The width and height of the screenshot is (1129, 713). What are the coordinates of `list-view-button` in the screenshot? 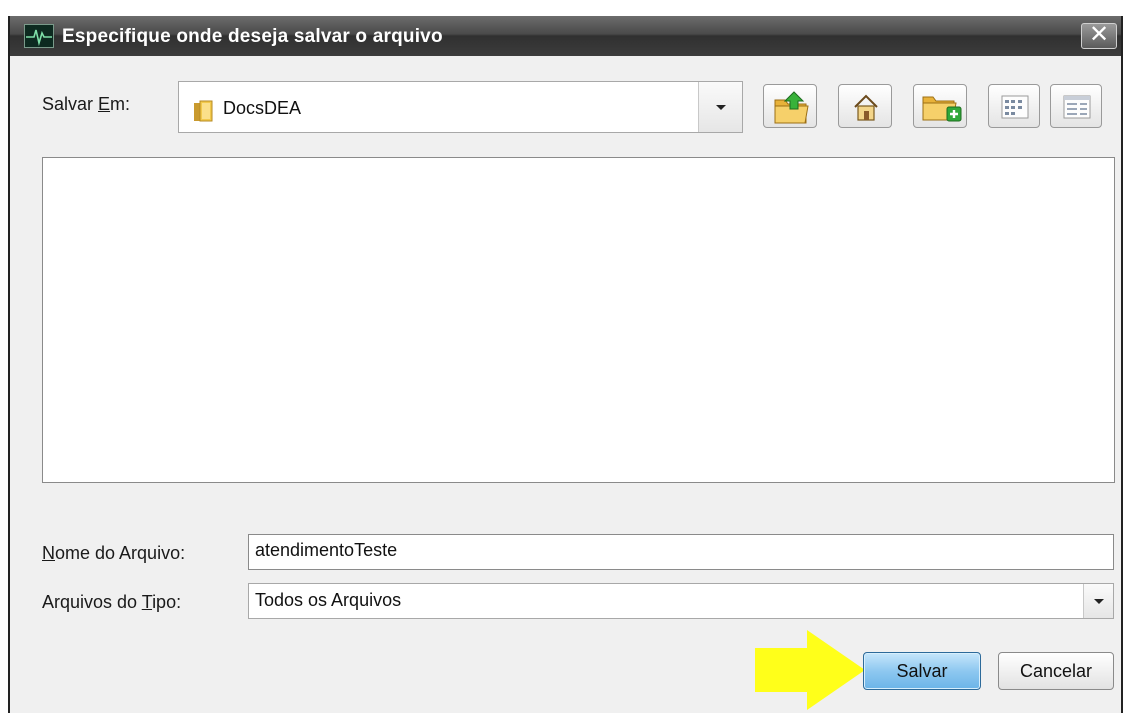 It's located at (1014, 106).